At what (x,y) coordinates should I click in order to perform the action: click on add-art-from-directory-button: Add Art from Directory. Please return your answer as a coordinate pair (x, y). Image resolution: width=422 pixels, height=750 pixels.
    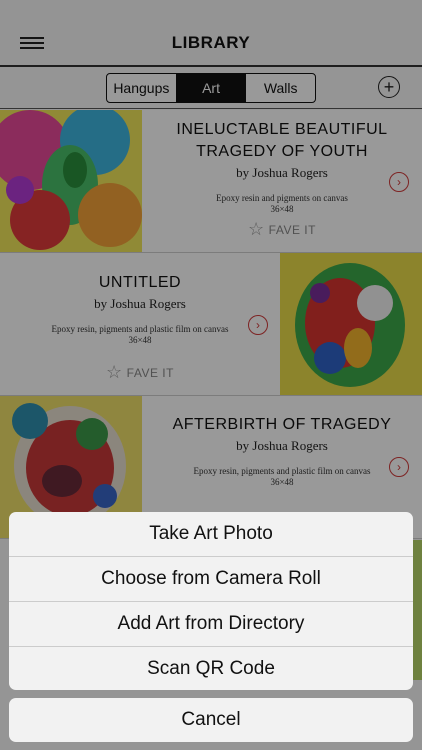
    Looking at the image, I should click on (211, 624).